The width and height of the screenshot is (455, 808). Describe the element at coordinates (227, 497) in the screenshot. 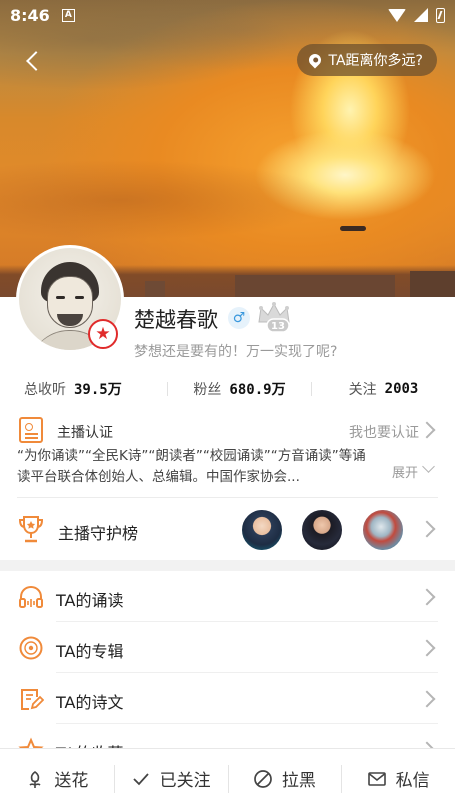

I see `divider` at that location.